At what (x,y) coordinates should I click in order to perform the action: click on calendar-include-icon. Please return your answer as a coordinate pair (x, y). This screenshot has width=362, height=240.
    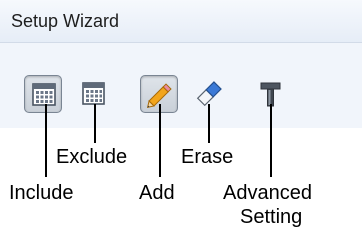
    Looking at the image, I should click on (44, 94).